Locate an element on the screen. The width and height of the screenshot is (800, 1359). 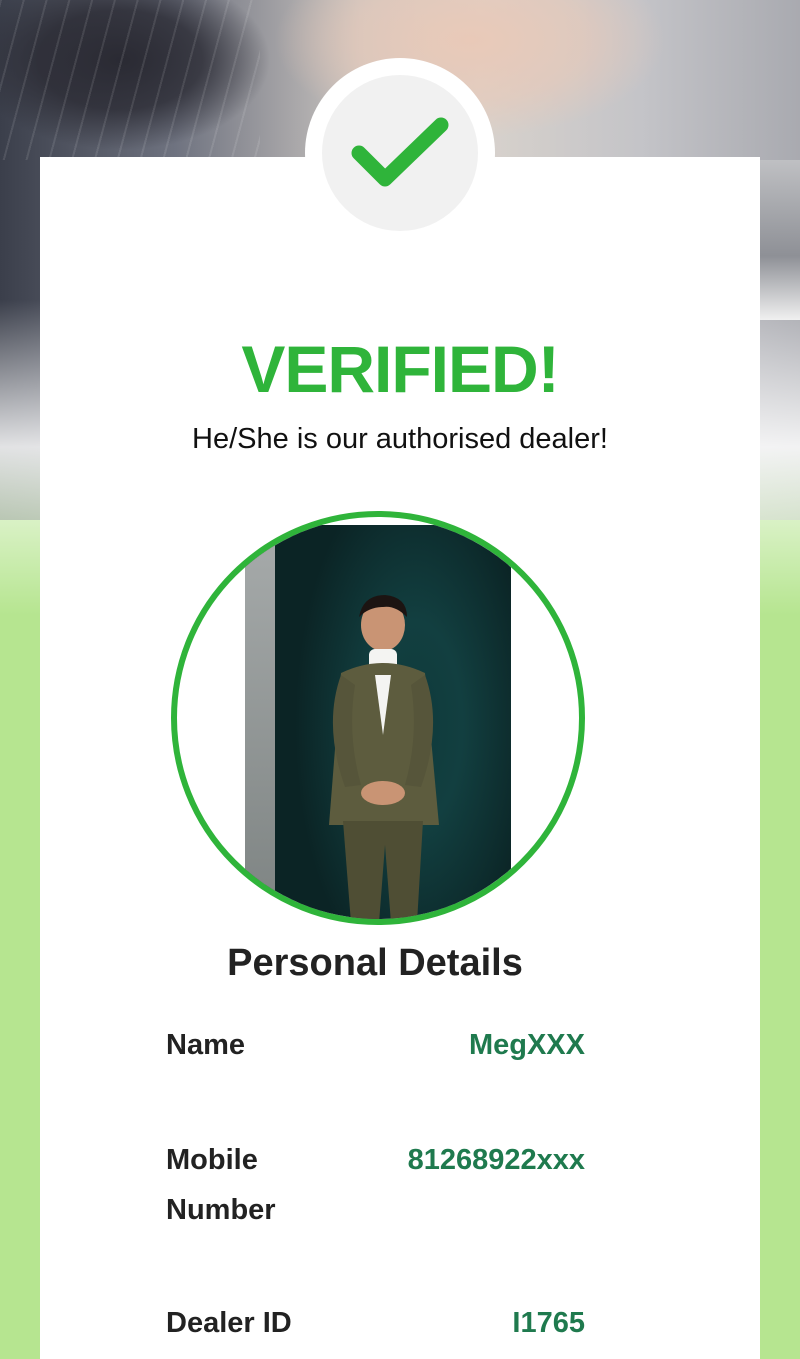
mobile-number-label: Mobile Number is located at coordinates (221, 1185).